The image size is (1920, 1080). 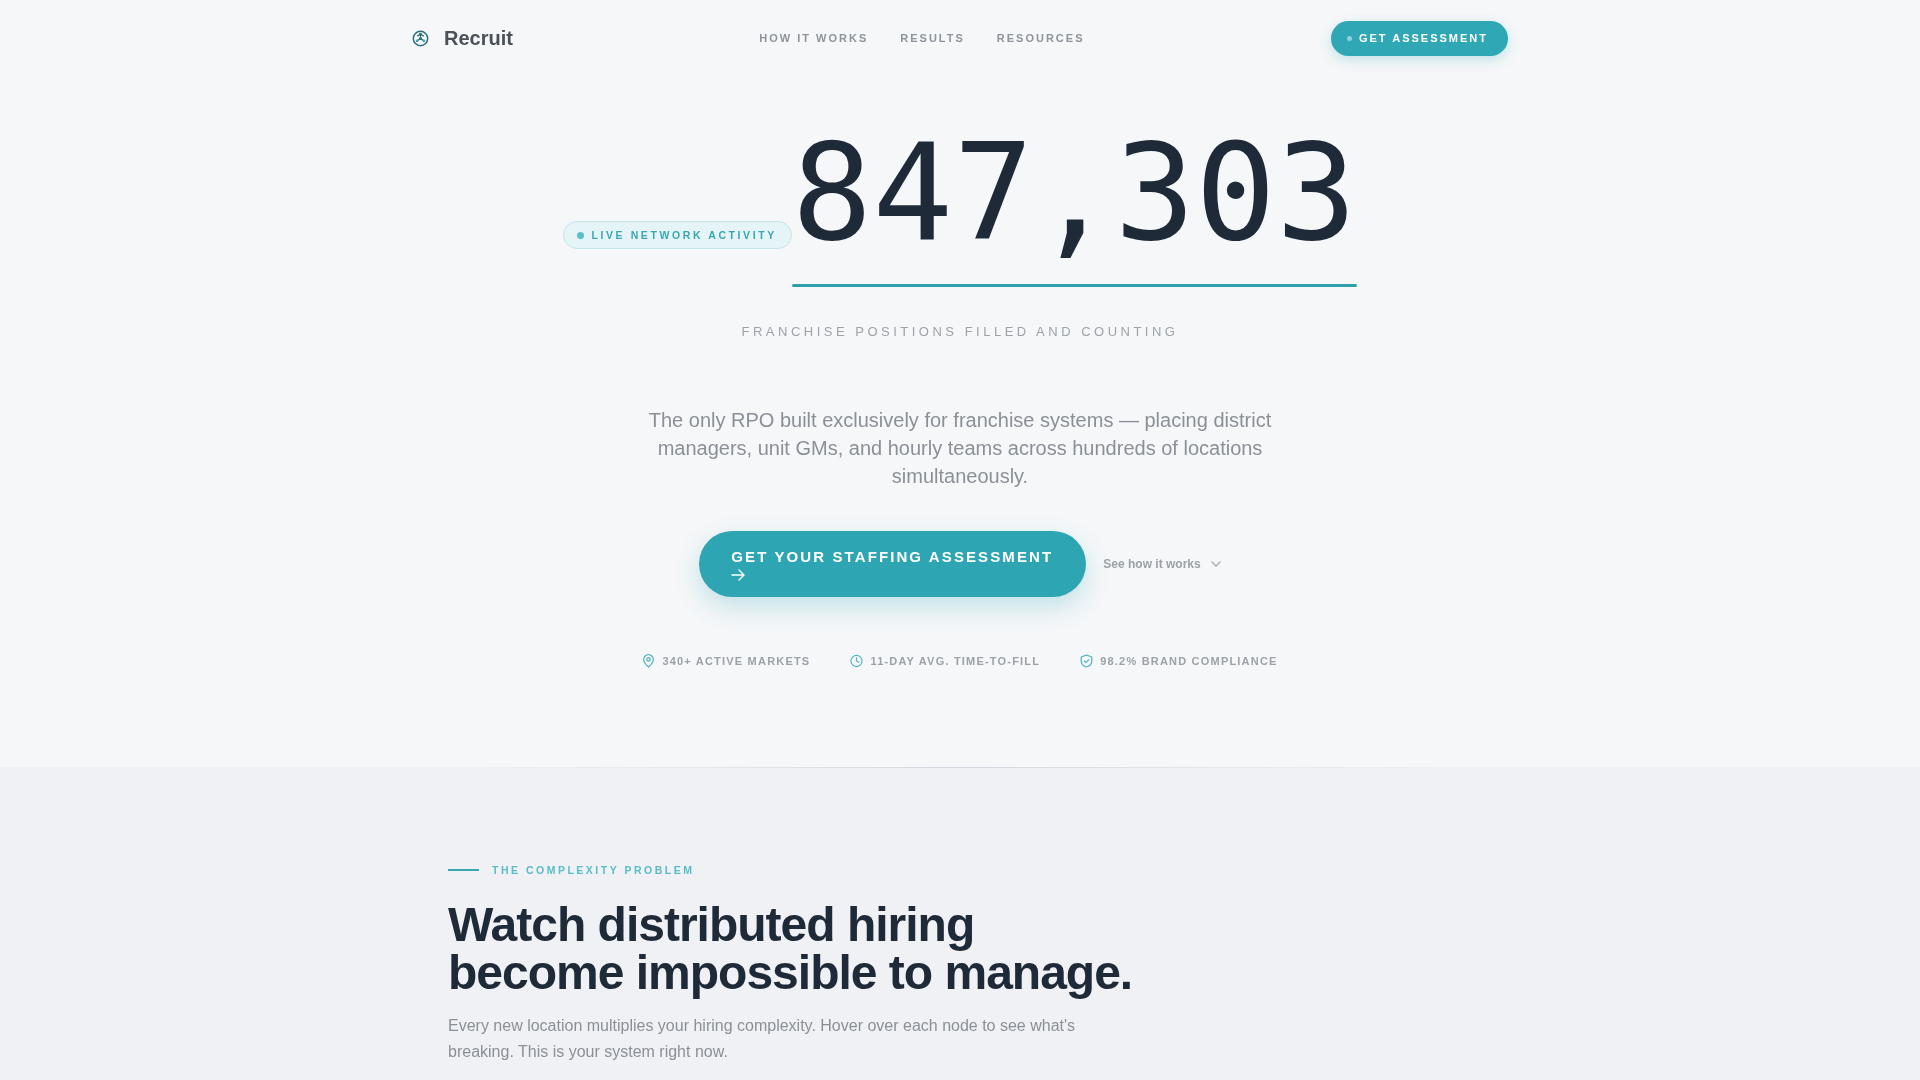 What do you see at coordinates (736, 661) in the screenshot?
I see `stat-label: 340+ ACTIVE MARKETS` at bounding box center [736, 661].